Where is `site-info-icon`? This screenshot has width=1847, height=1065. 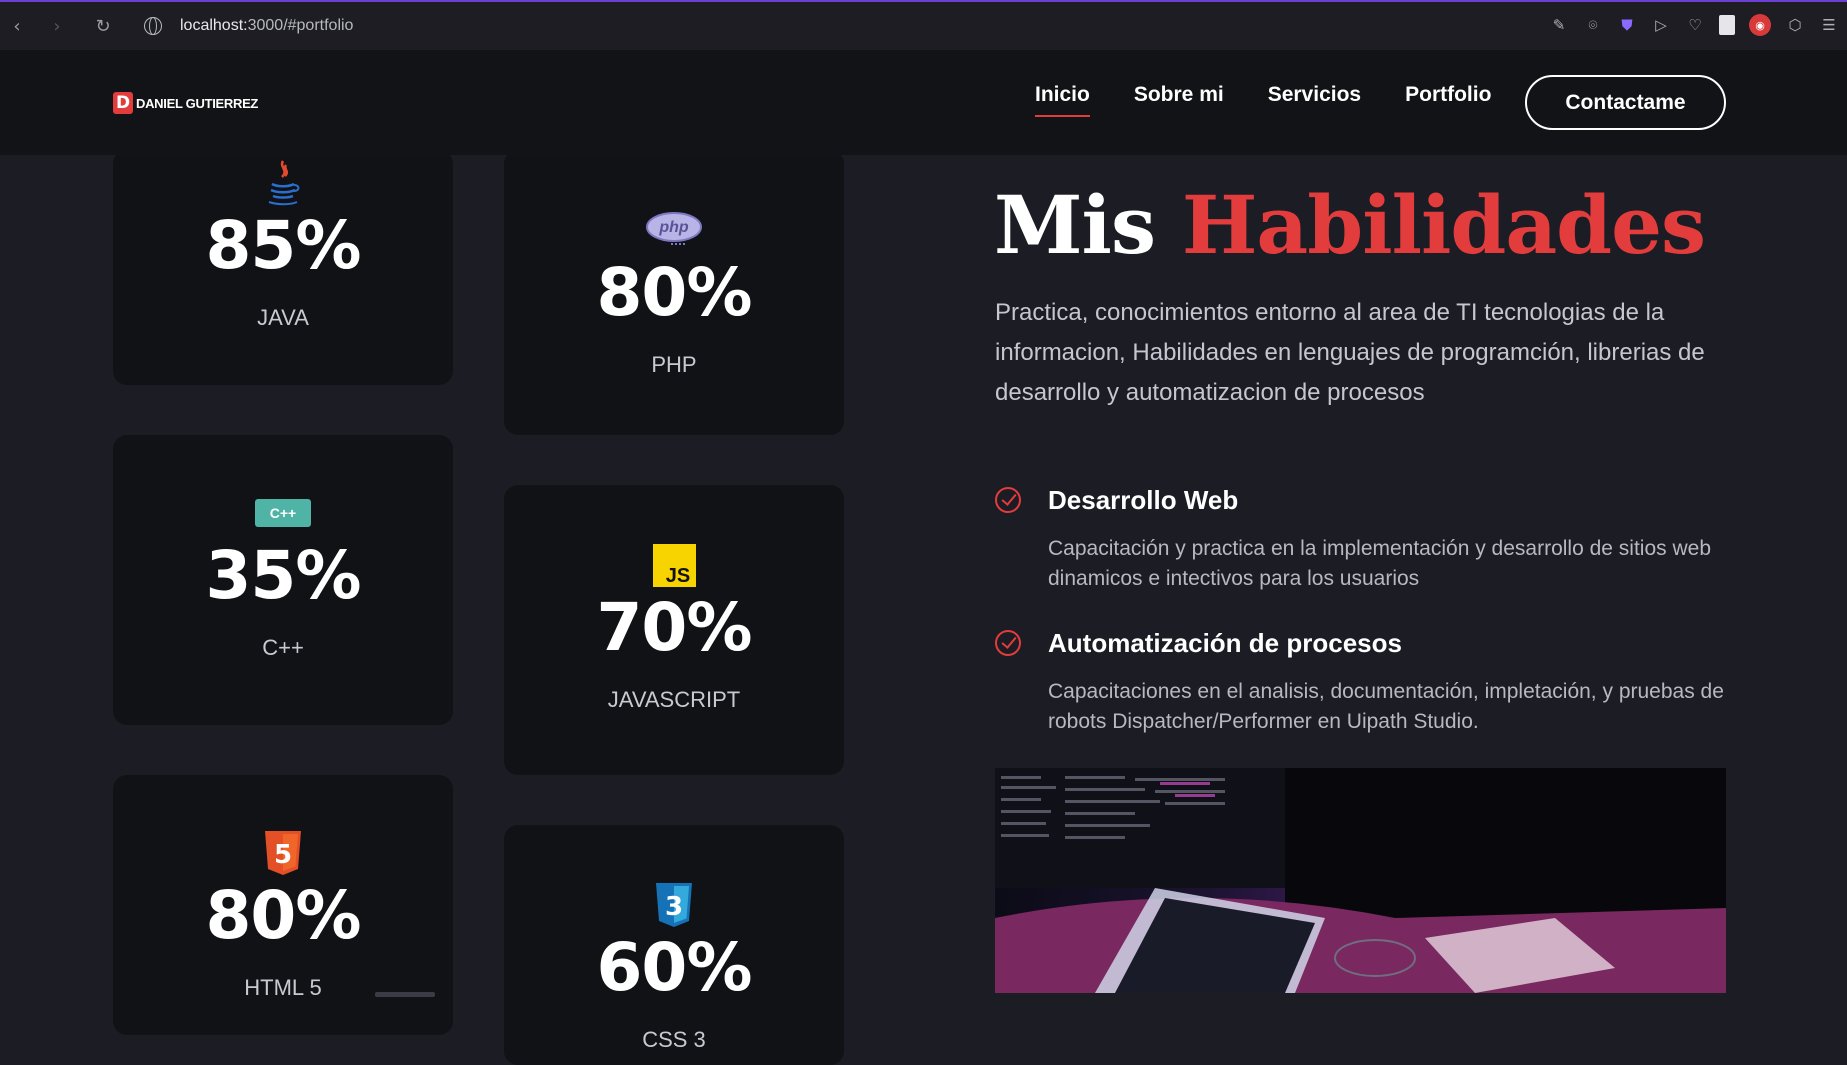 site-info-icon is located at coordinates (153, 26).